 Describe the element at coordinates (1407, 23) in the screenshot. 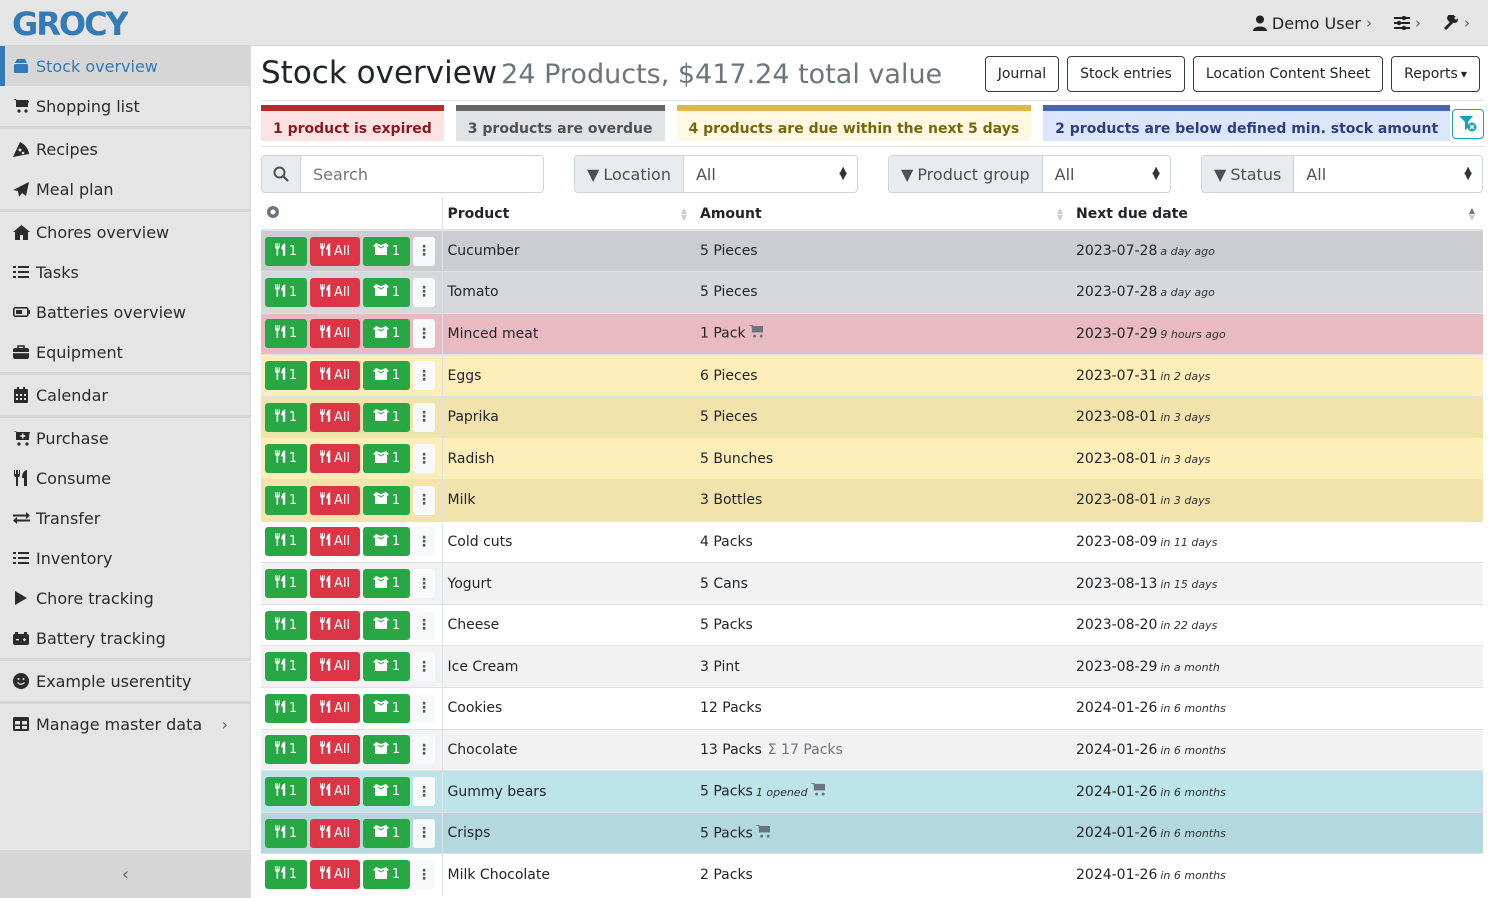

I see `settings-menu: ›` at that location.